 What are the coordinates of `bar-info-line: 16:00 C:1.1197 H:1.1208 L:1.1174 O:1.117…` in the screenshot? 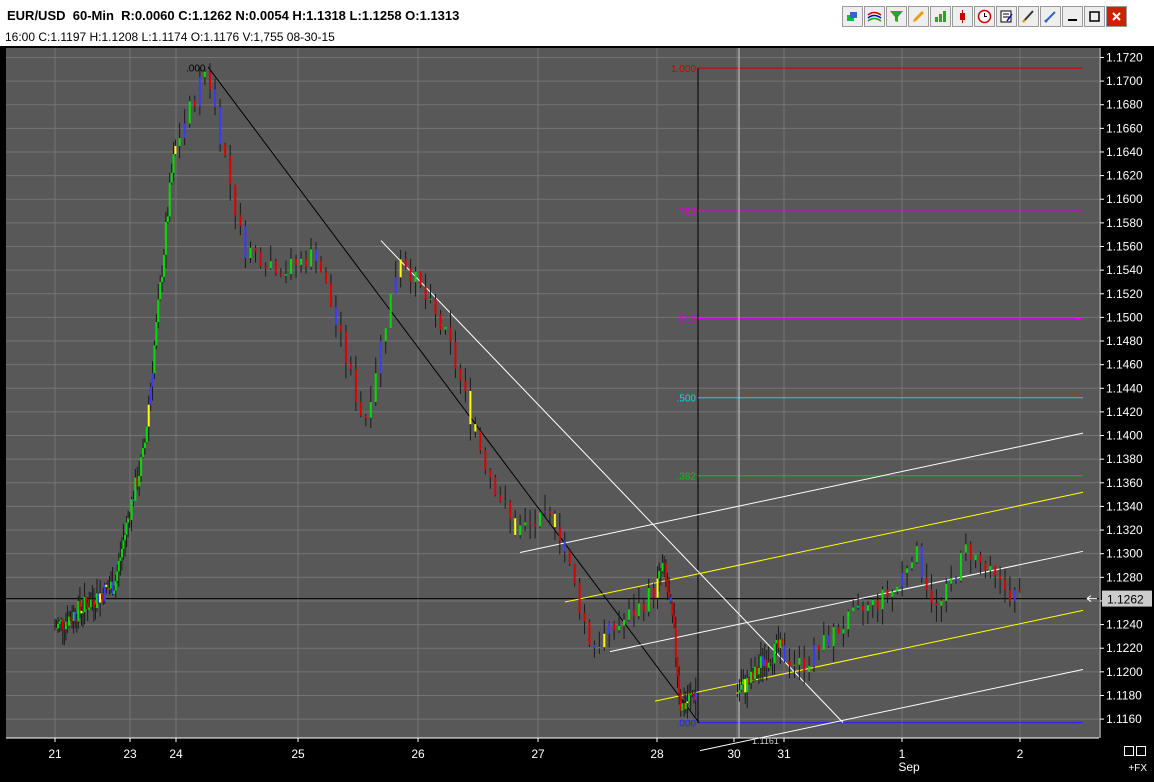 It's located at (170, 37).